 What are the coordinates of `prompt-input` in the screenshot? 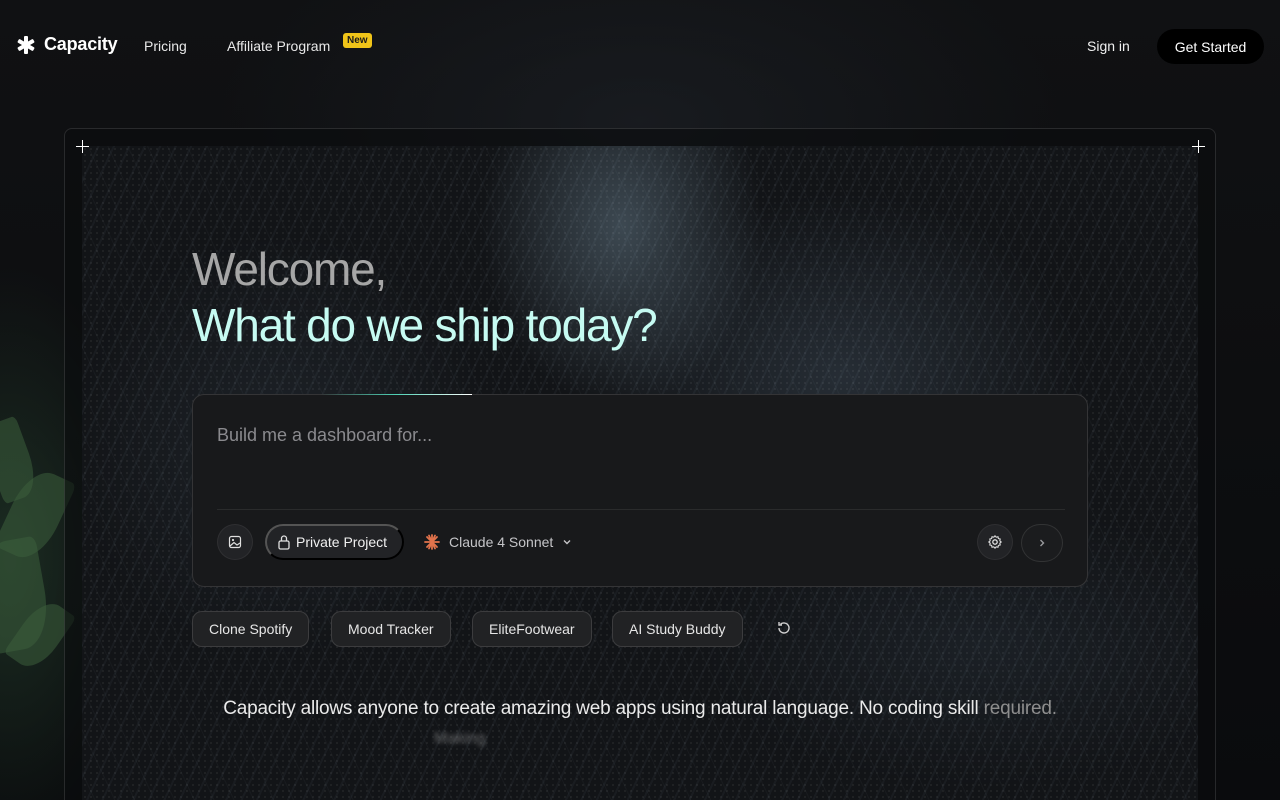 It's located at (637, 435).